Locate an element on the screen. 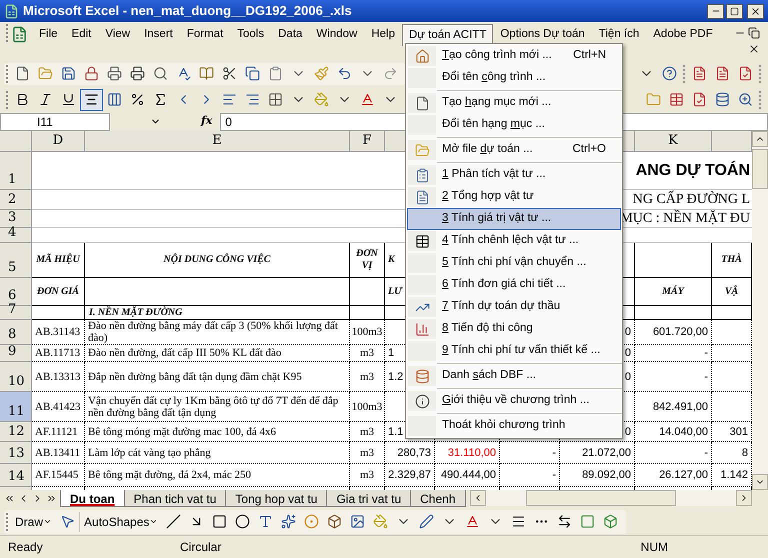 This screenshot has width=768, height=558. table-cell: Vận chuyển đất cự ly 1Km bằng ôtô tự đổ 7T đến để đắp nền đường bằng đất tận dụng is located at coordinates (217, 407).